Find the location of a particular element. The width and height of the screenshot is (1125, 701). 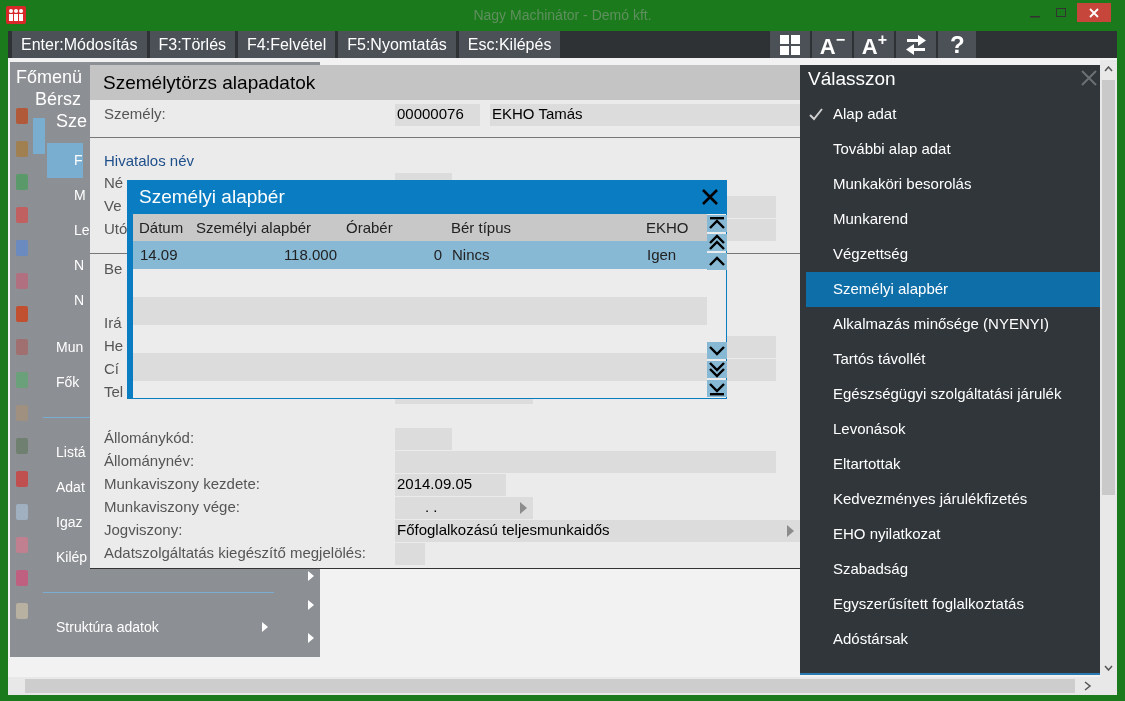

swap-arrows-icon is located at coordinates (916, 44).